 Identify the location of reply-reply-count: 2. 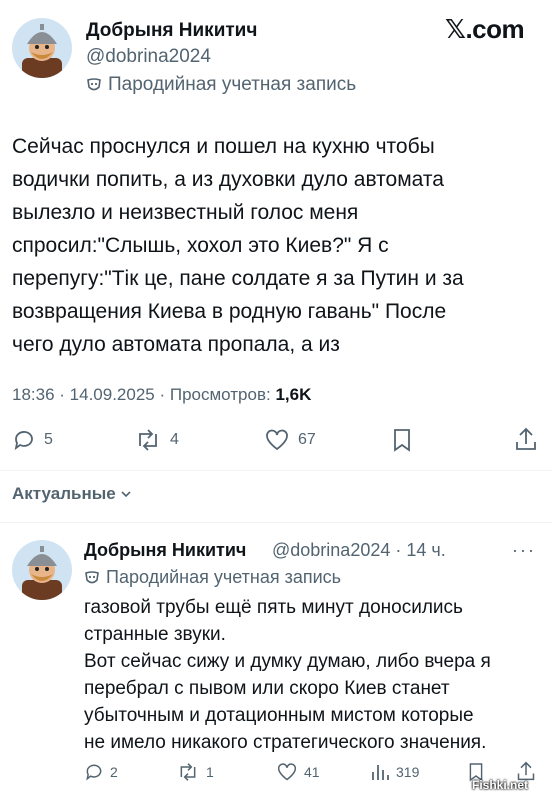
(114, 772).